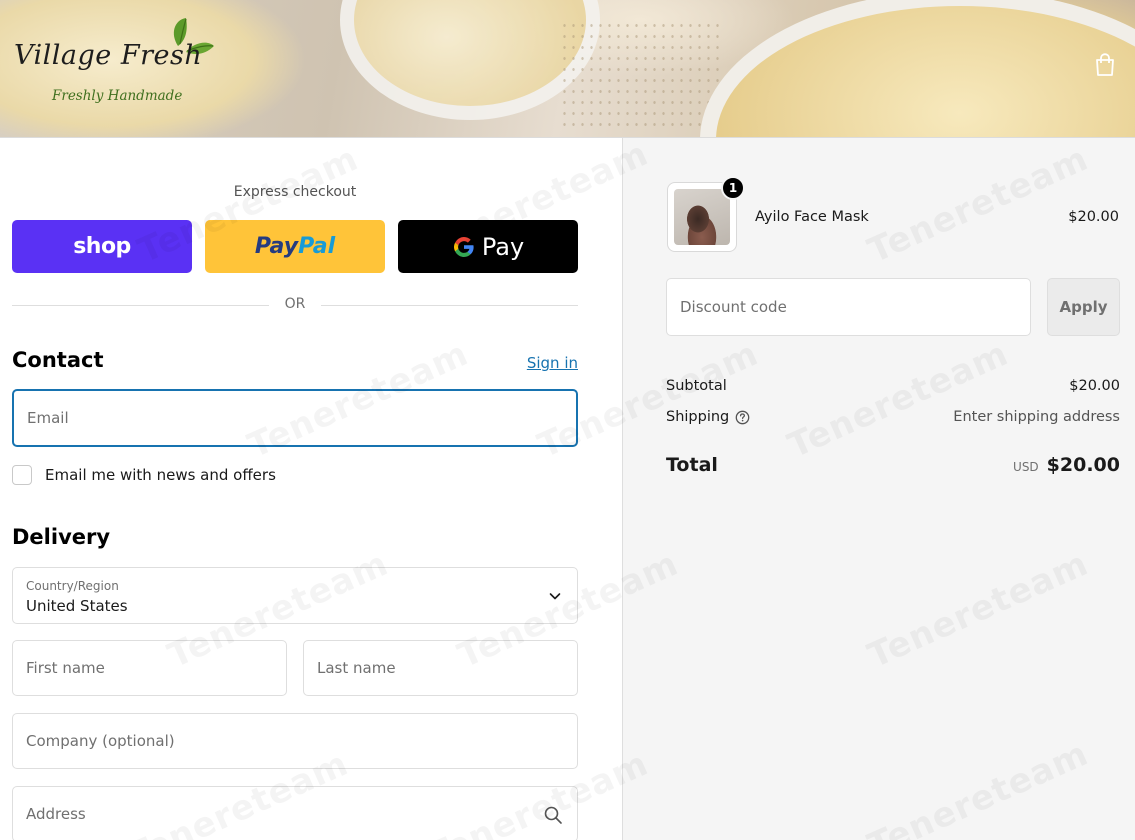 The height and width of the screenshot is (840, 1135). What do you see at coordinates (1094, 386) in the screenshot?
I see `subtotal-value: $20.00` at bounding box center [1094, 386].